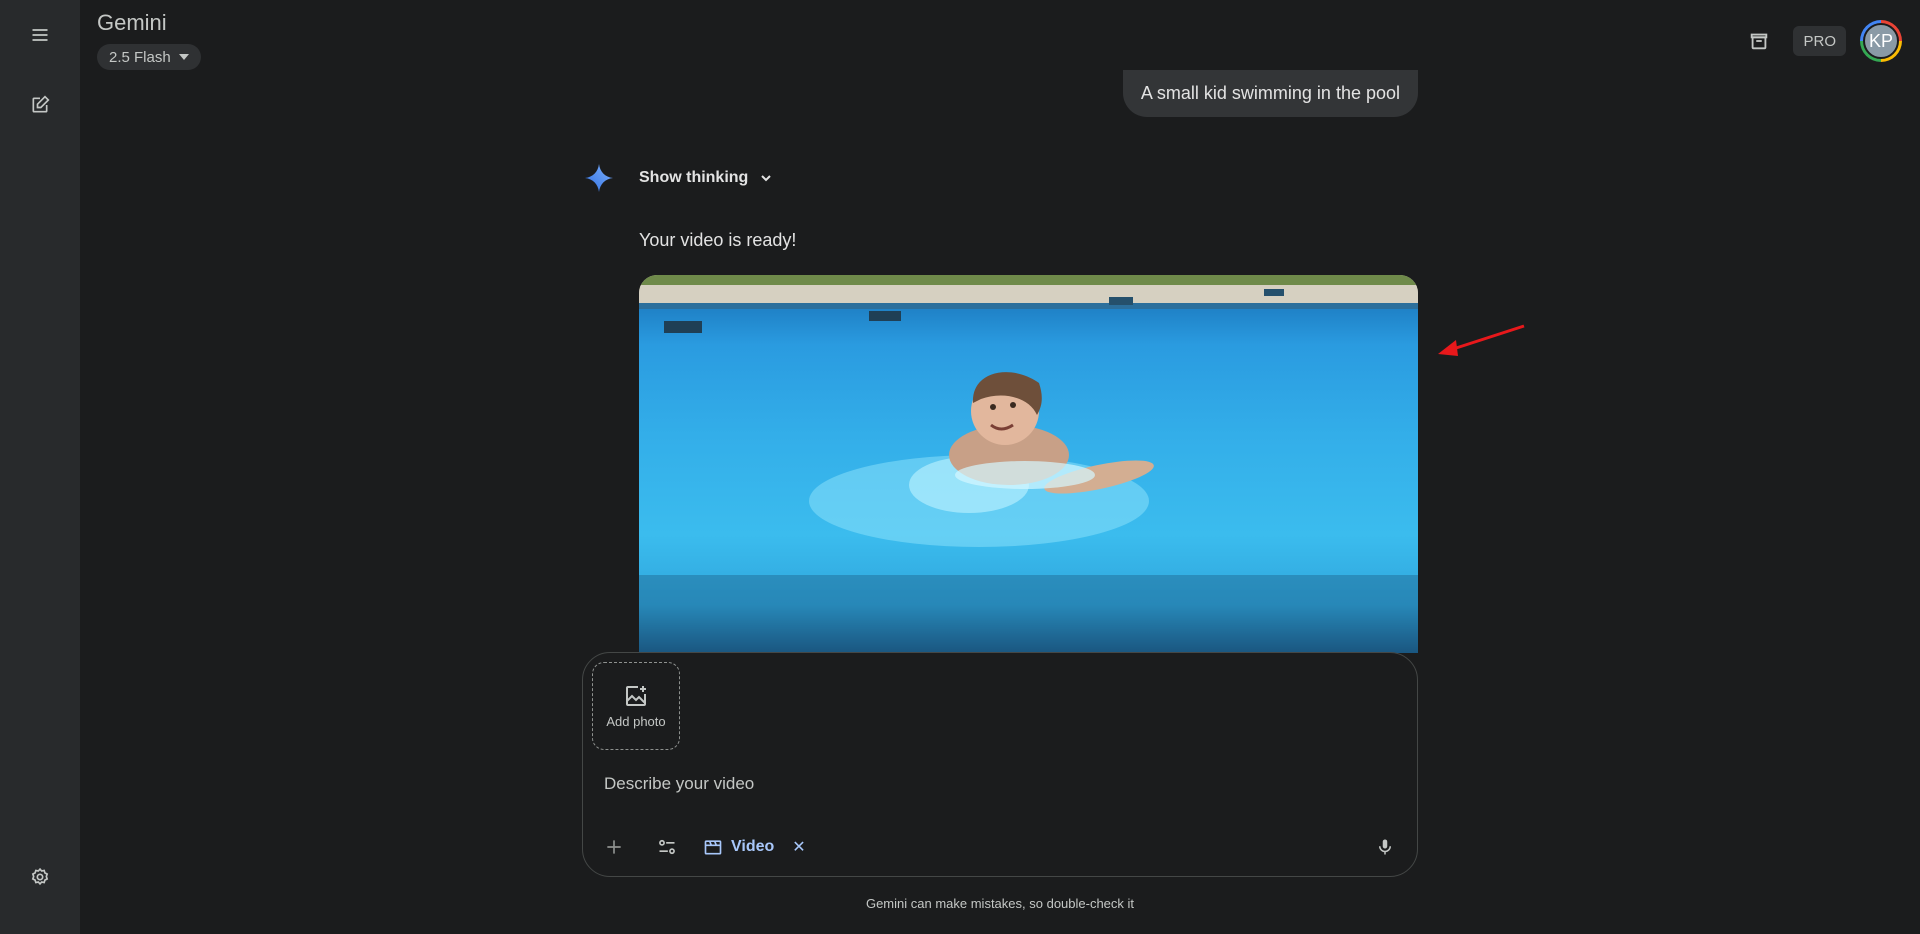 This screenshot has height=934, width=1920. I want to click on temporary-chat-icon, so click(1759, 41).